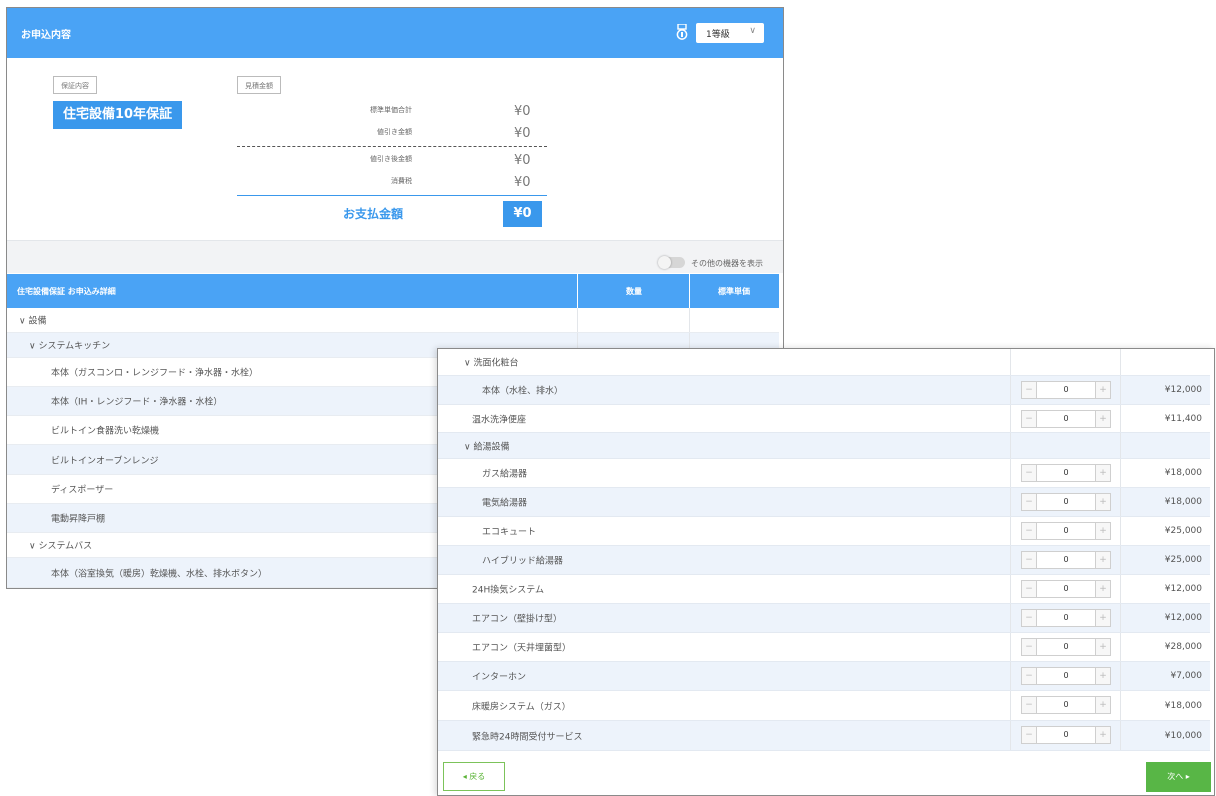 The height and width of the screenshot is (796, 1216). What do you see at coordinates (393, 291) in the screenshot?
I see `detail-table-header: 住宅設備保証 お申込み詳細 数量 標準単価` at bounding box center [393, 291].